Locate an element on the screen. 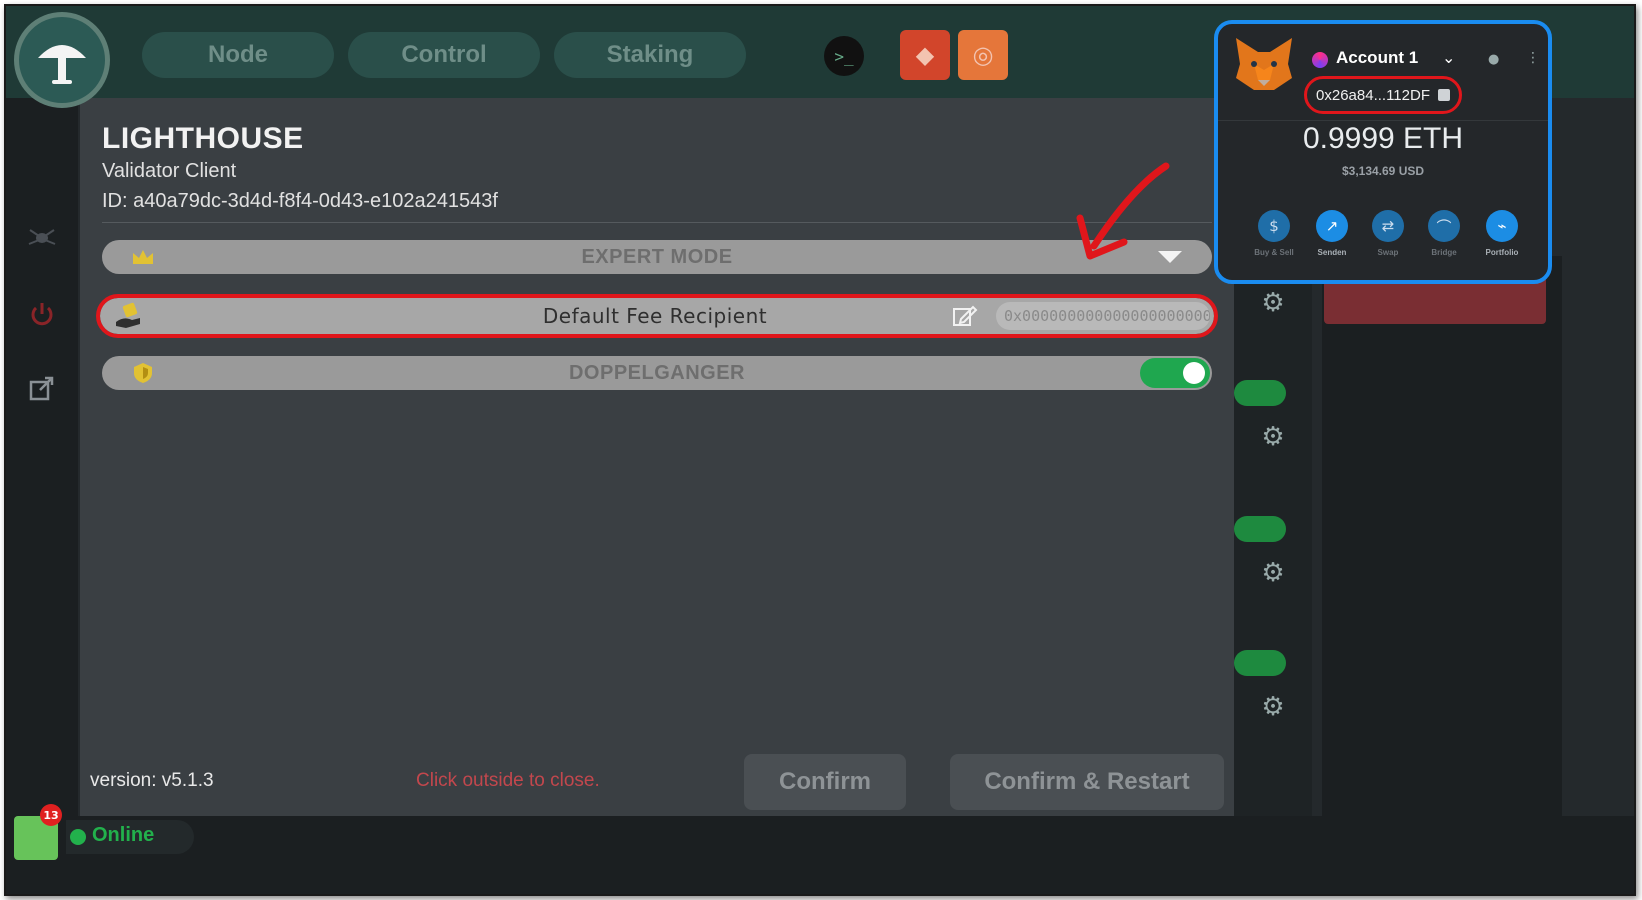 This screenshot has width=1642, height=900. eth-balance: 0.9999 ETH is located at coordinates (1383, 138).